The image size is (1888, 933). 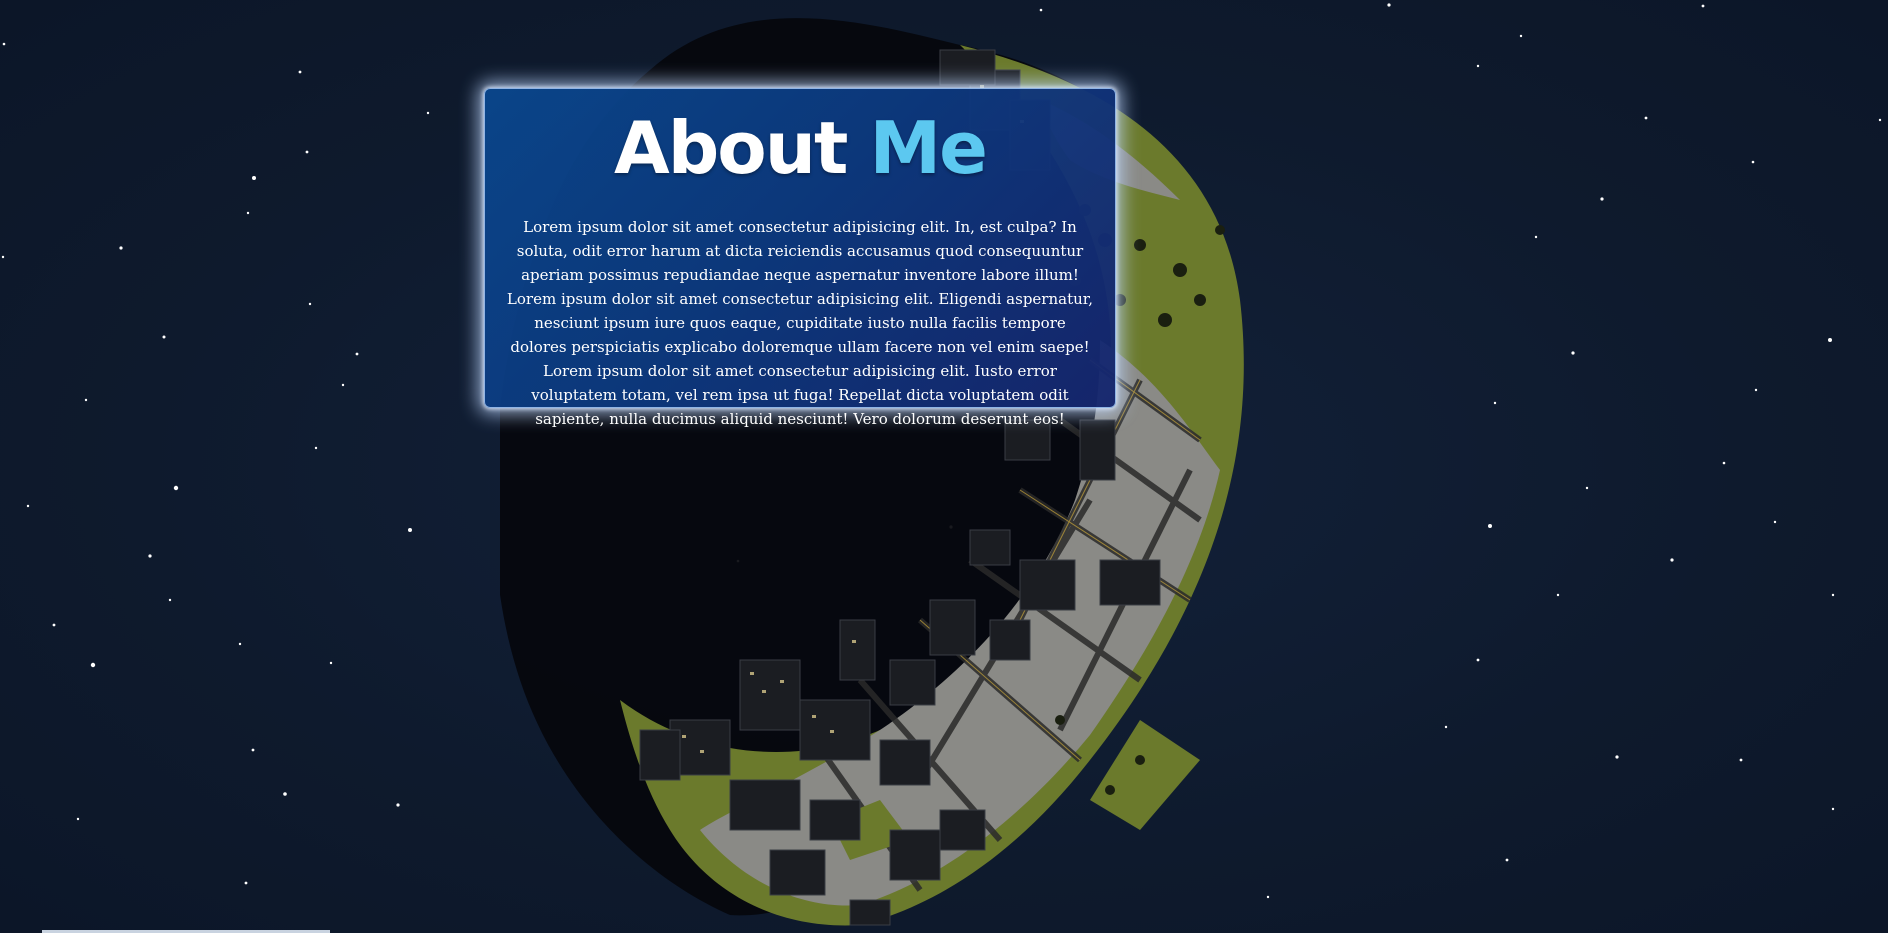 I want to click on about-heading-main: About, so click(x=731, y=148).